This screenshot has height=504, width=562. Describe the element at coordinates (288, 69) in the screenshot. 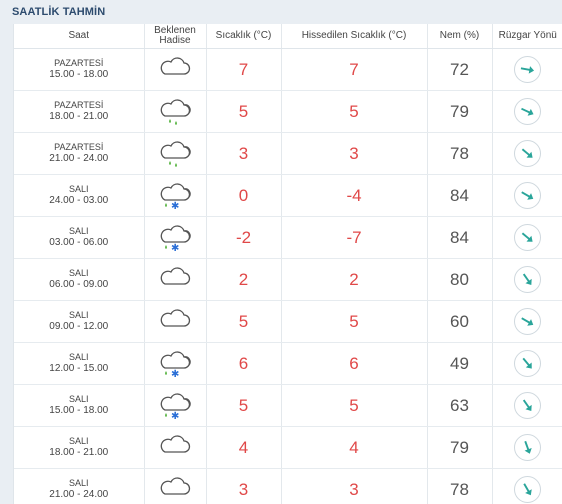

I see `table-row: PAZARTESİ 15.00 - 18.00 7 7 72` at that location.